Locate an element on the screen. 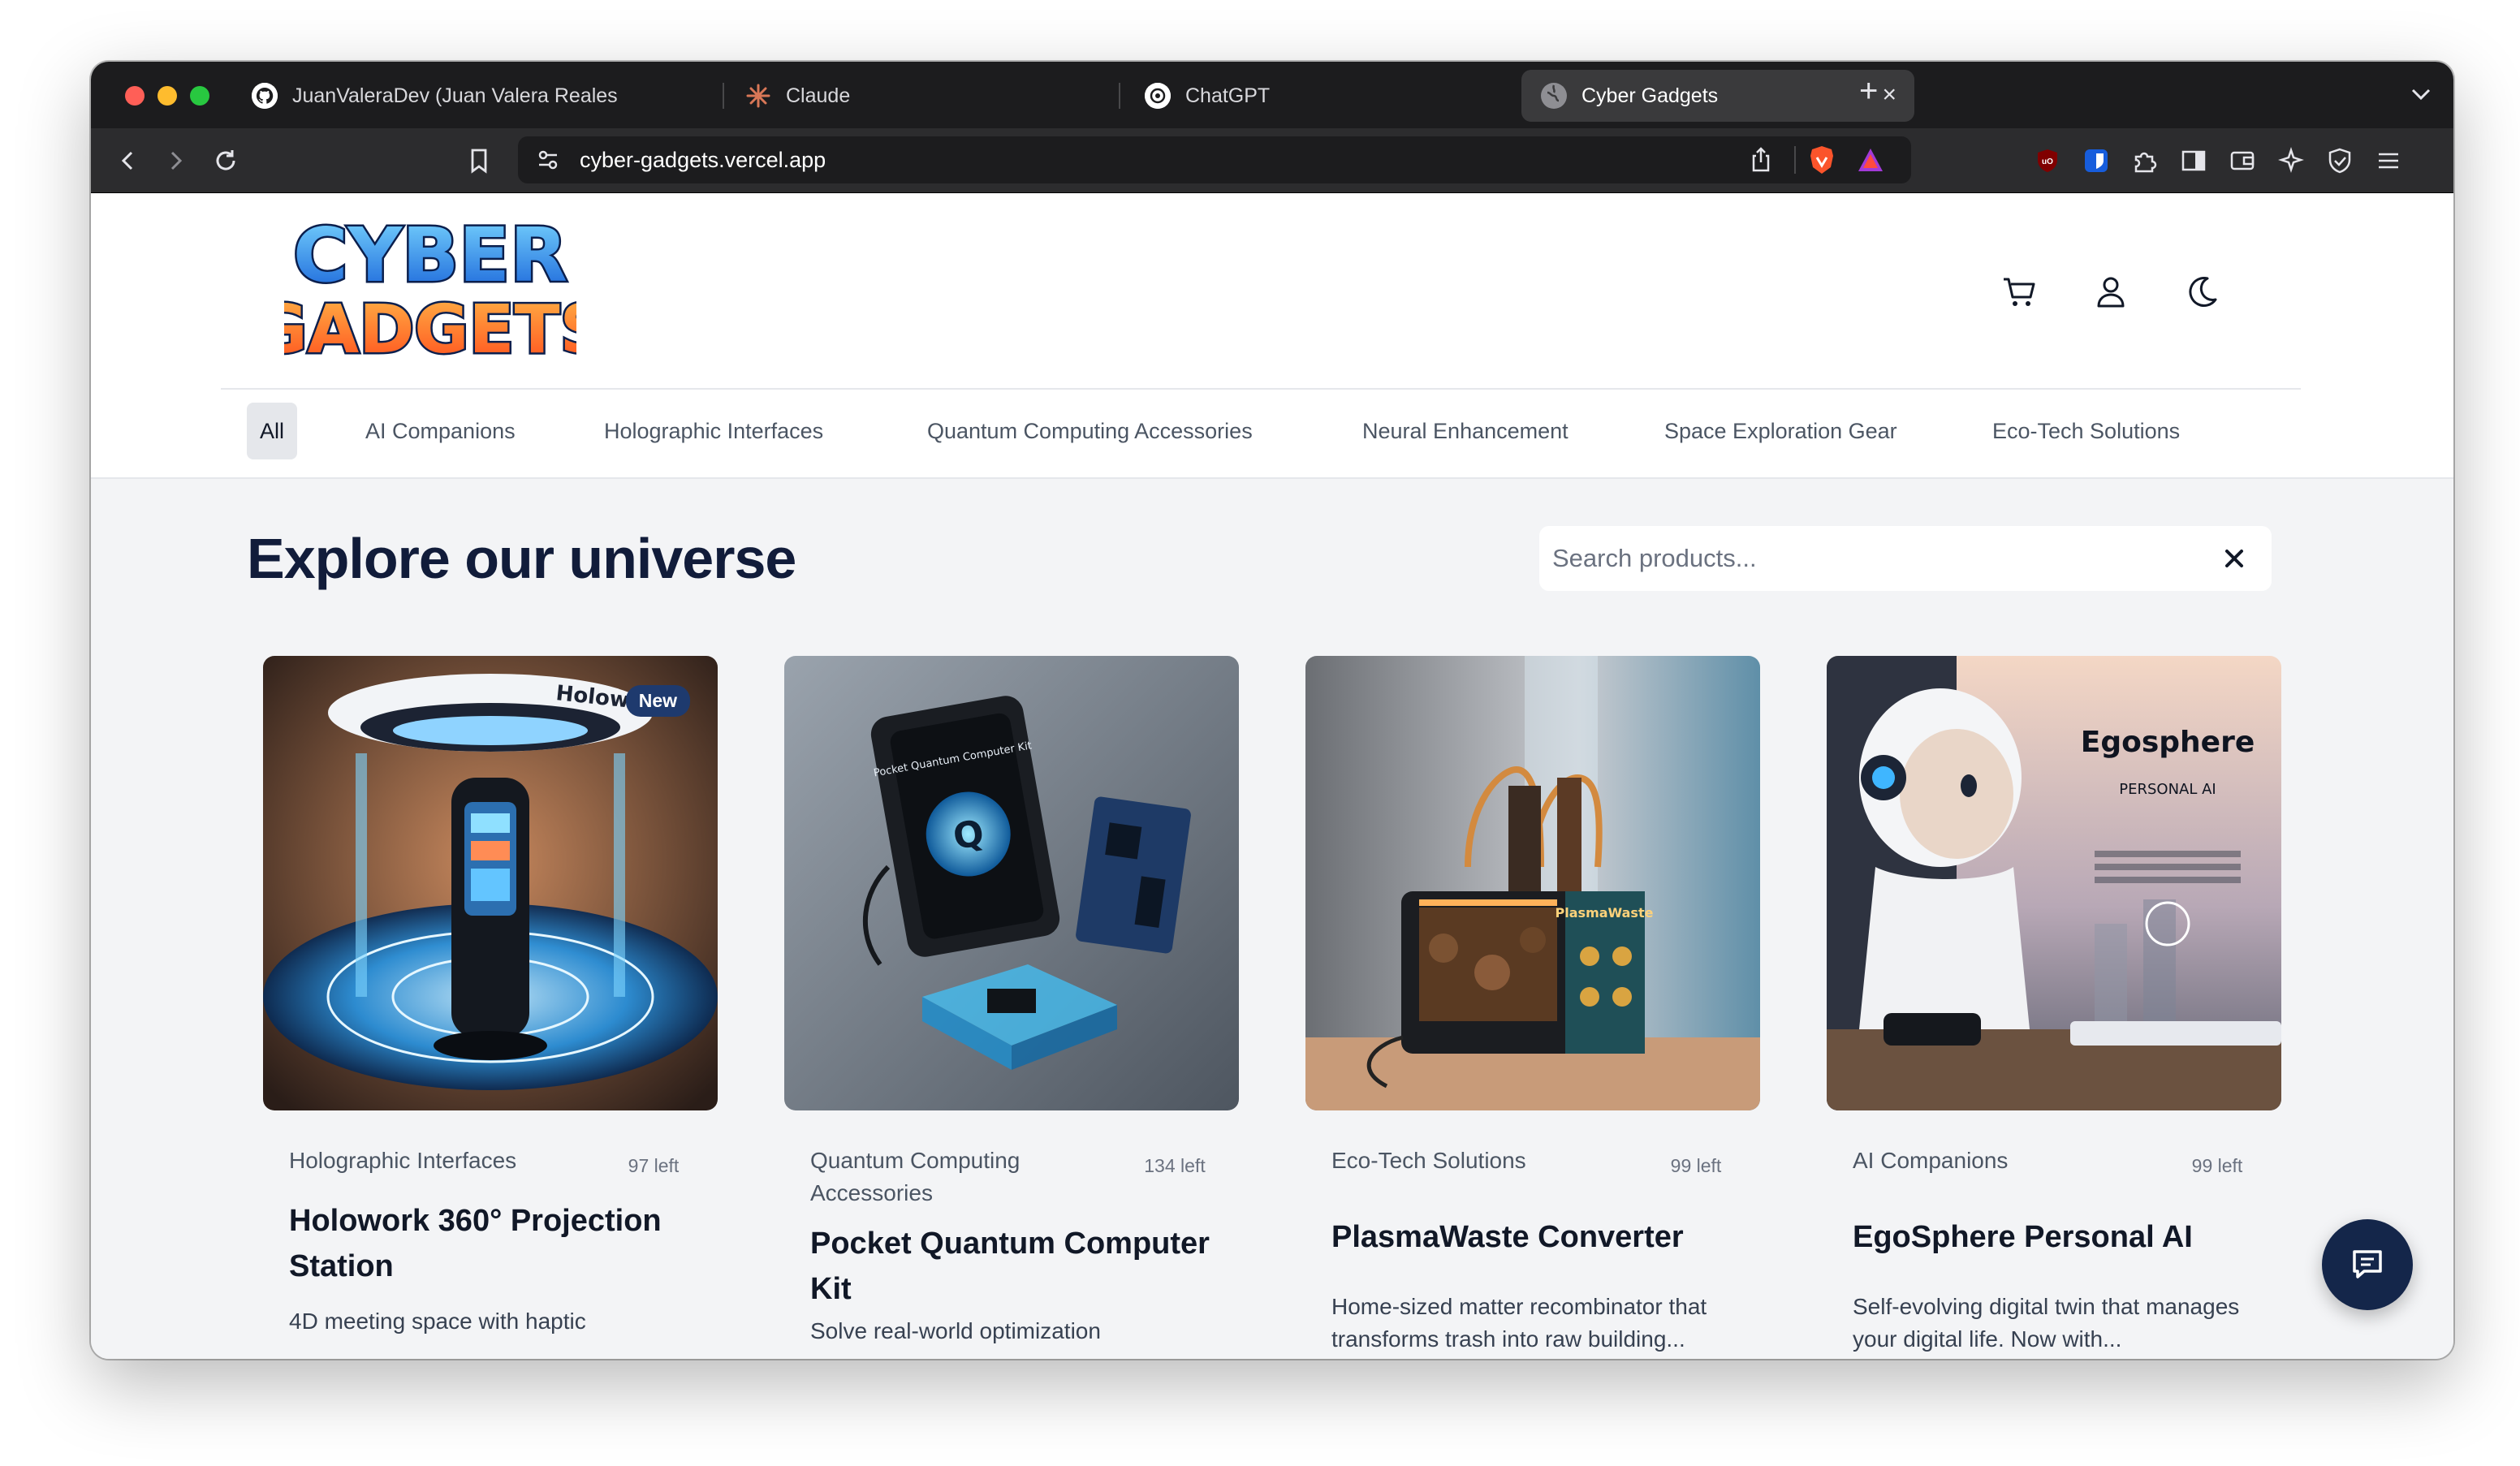 This screenshot has width=2520, height=1466. back-icon is located at coordinates (128, 161).